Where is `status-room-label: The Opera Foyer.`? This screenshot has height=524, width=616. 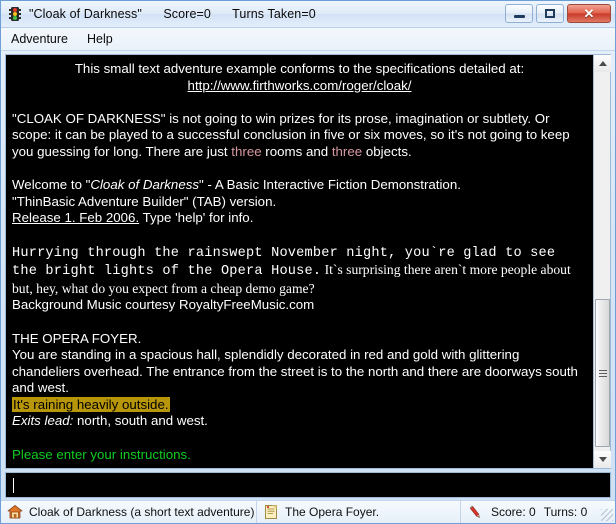 status-room-label: The Opera Foyer. is located at coordinates (332, 512).